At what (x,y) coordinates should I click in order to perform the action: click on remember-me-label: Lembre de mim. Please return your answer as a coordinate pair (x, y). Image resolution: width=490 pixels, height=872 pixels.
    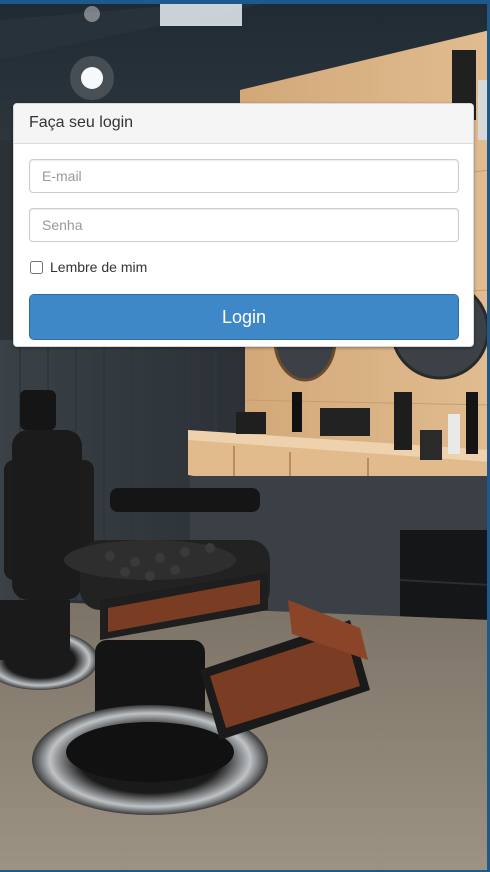
    Looking at the image, I should click on (99, 267).